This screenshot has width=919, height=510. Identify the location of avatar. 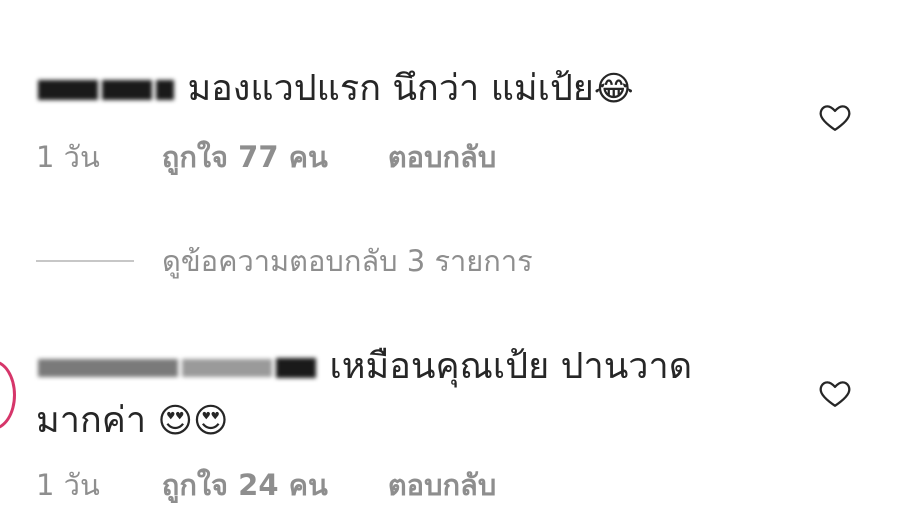
(8, 395).